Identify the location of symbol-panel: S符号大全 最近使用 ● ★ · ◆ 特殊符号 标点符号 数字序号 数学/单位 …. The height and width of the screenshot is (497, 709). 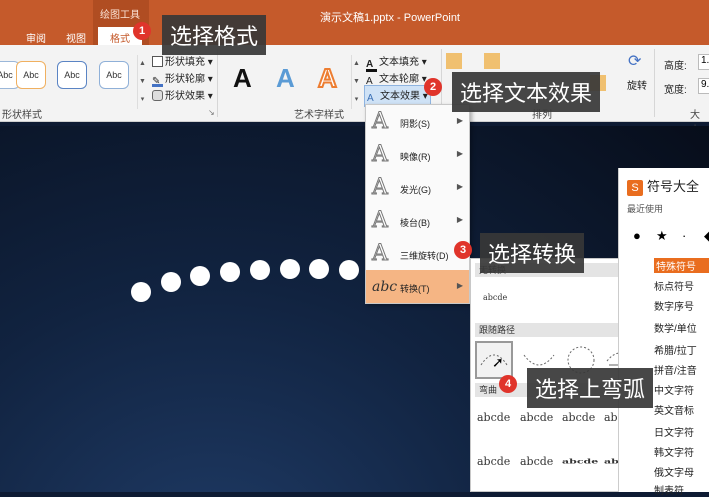
(663, 332).